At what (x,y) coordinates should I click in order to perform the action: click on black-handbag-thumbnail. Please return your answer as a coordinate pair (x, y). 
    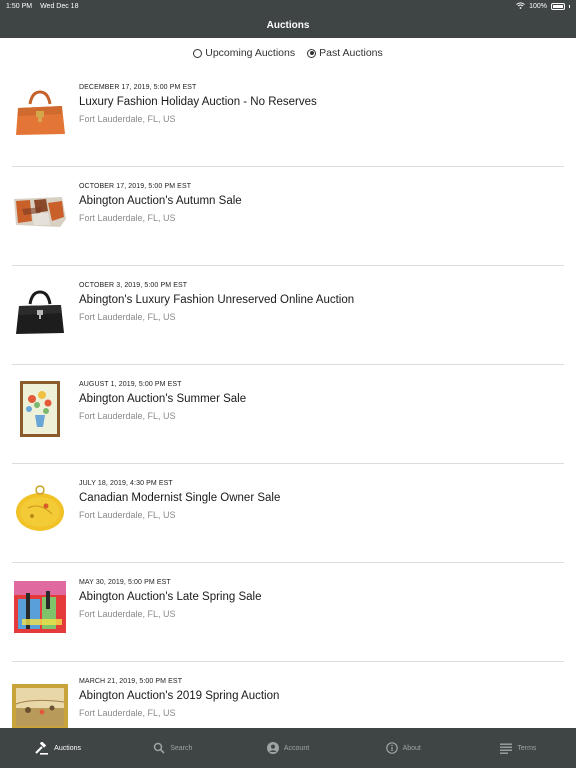
    Looking at the image, I should click on (40, 312).